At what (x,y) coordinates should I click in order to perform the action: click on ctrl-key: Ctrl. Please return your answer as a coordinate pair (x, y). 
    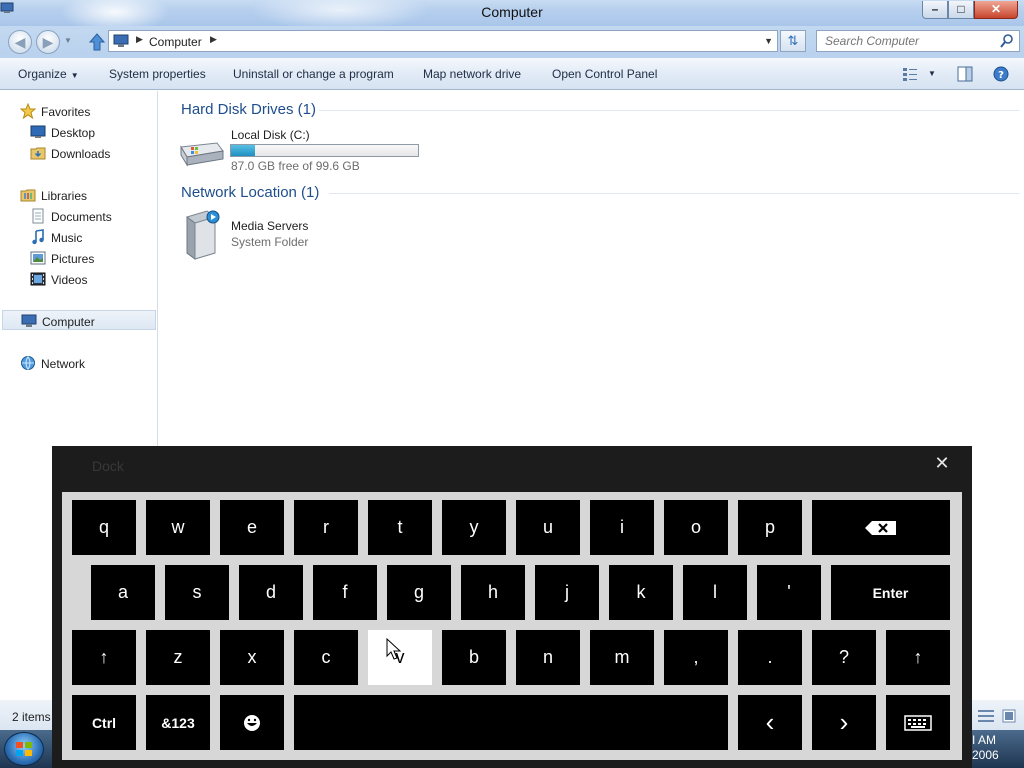
    Looking at the image, I should click on (104, 722).